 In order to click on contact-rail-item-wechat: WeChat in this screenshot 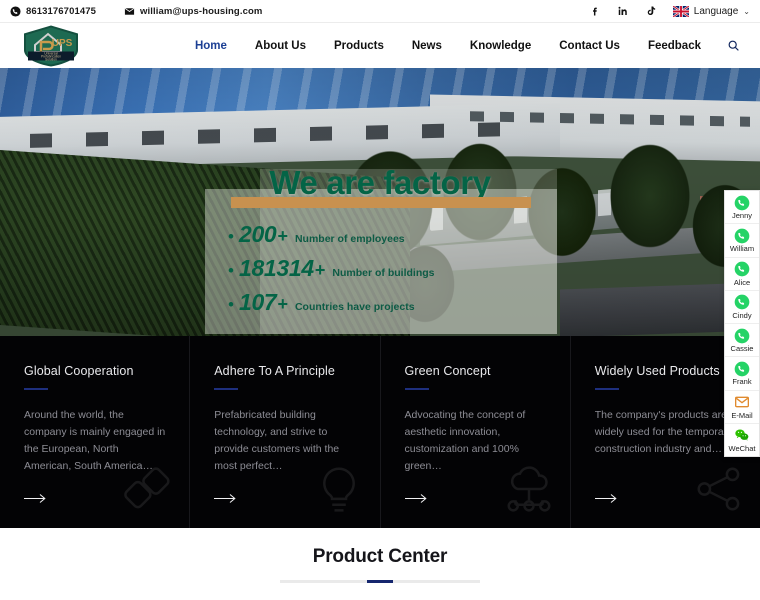, I will do `click(742, 440)`.